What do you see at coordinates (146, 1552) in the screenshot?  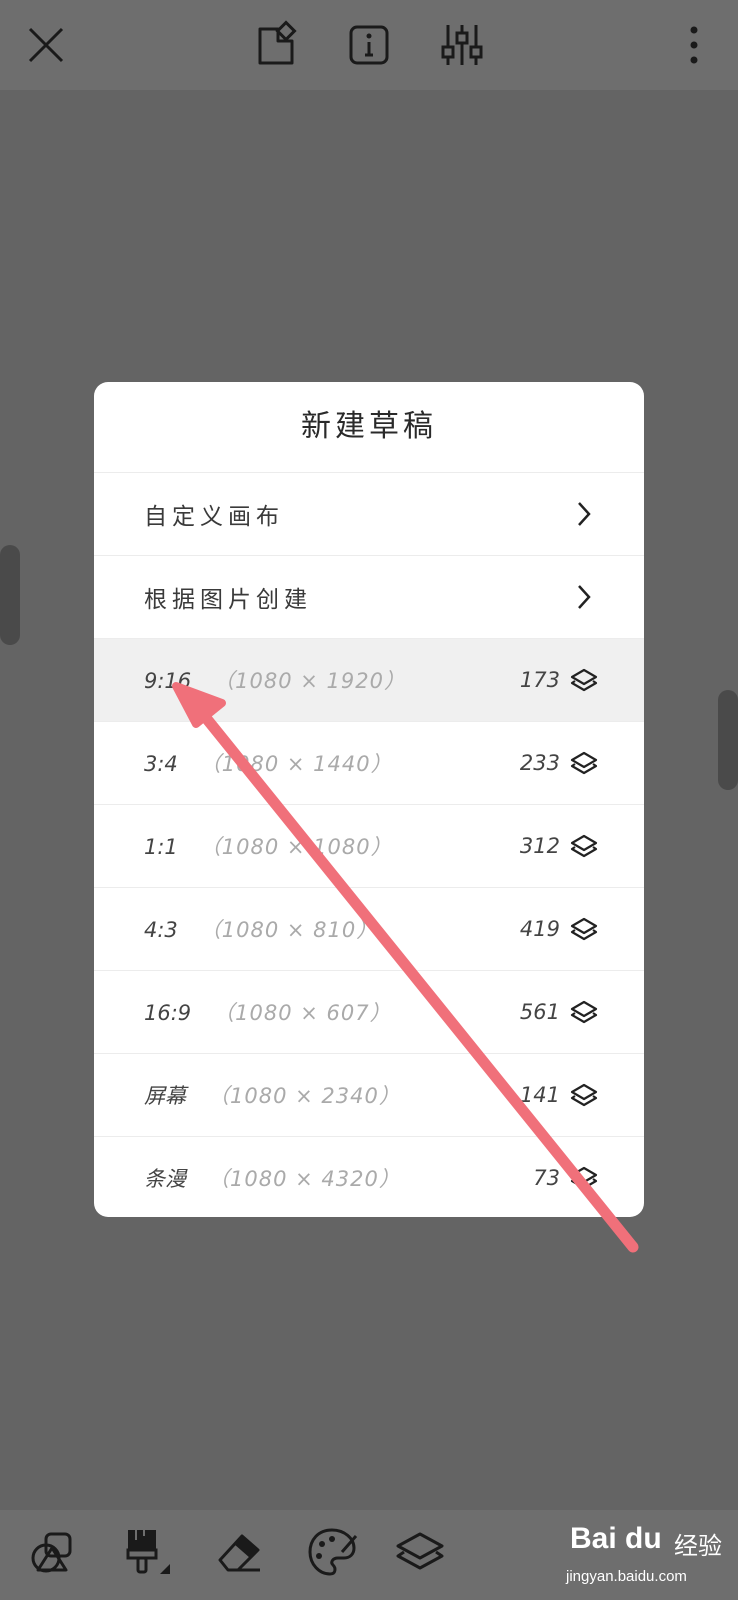 I see `brush-icon` at bounding box center [146, 1552].